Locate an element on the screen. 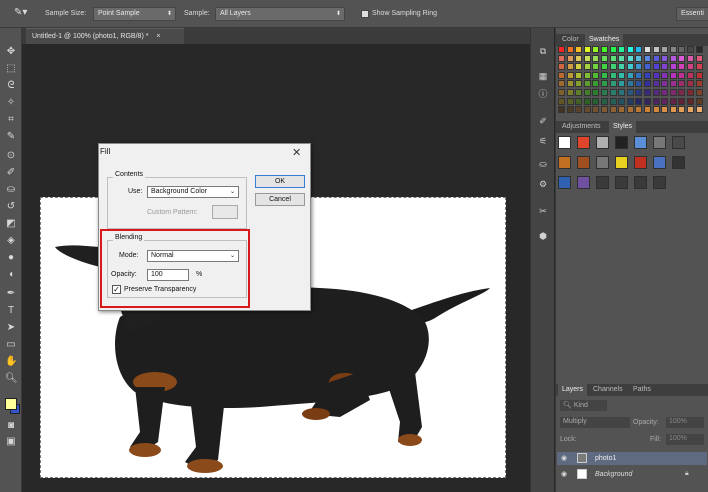 The width and height of the screenshot is (708, 492). mode-select: Normal ⌄ is located at coordinates (193, 256).